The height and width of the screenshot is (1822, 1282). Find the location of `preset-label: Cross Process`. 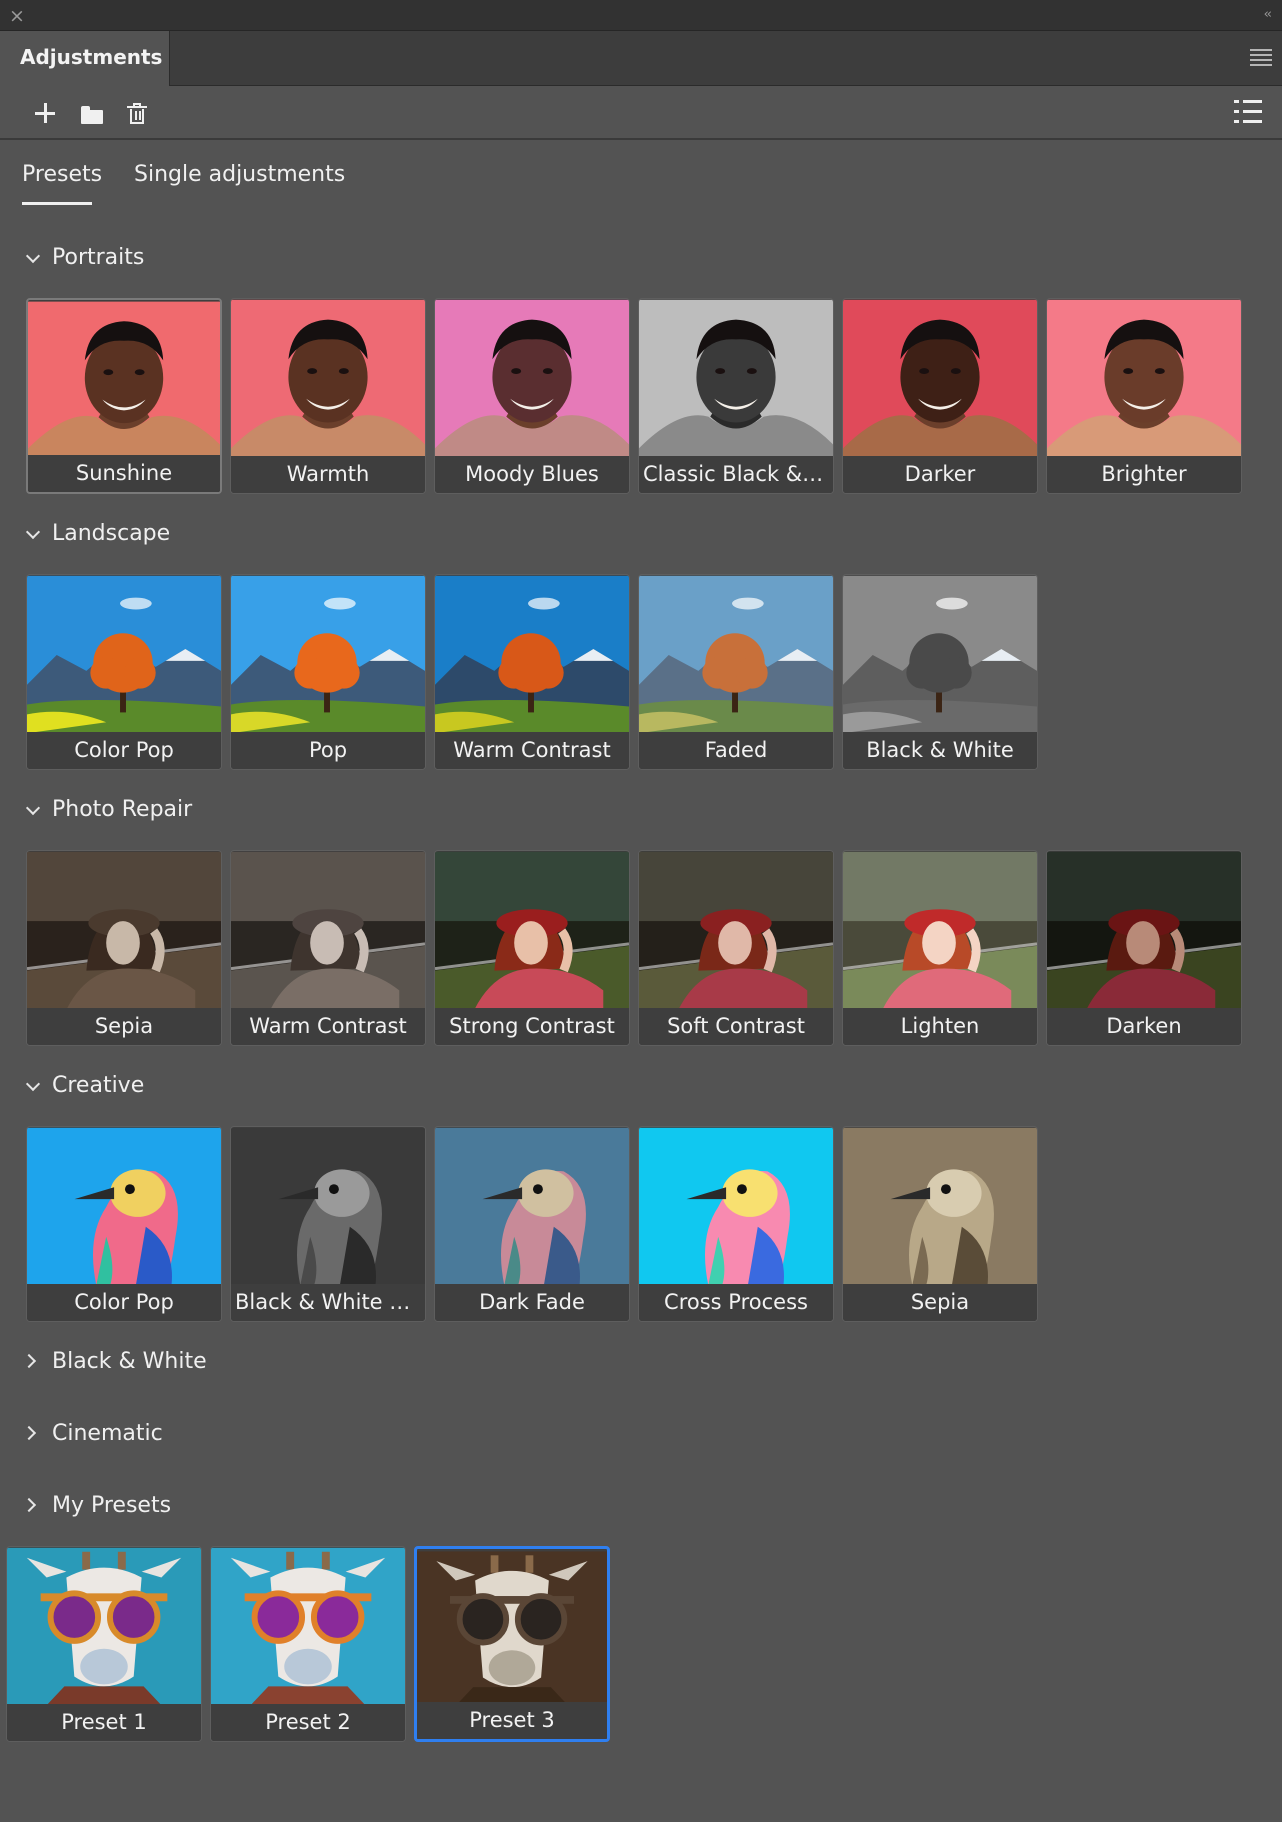

preset-label: Cross Process is located at coordinates (736, 1302).